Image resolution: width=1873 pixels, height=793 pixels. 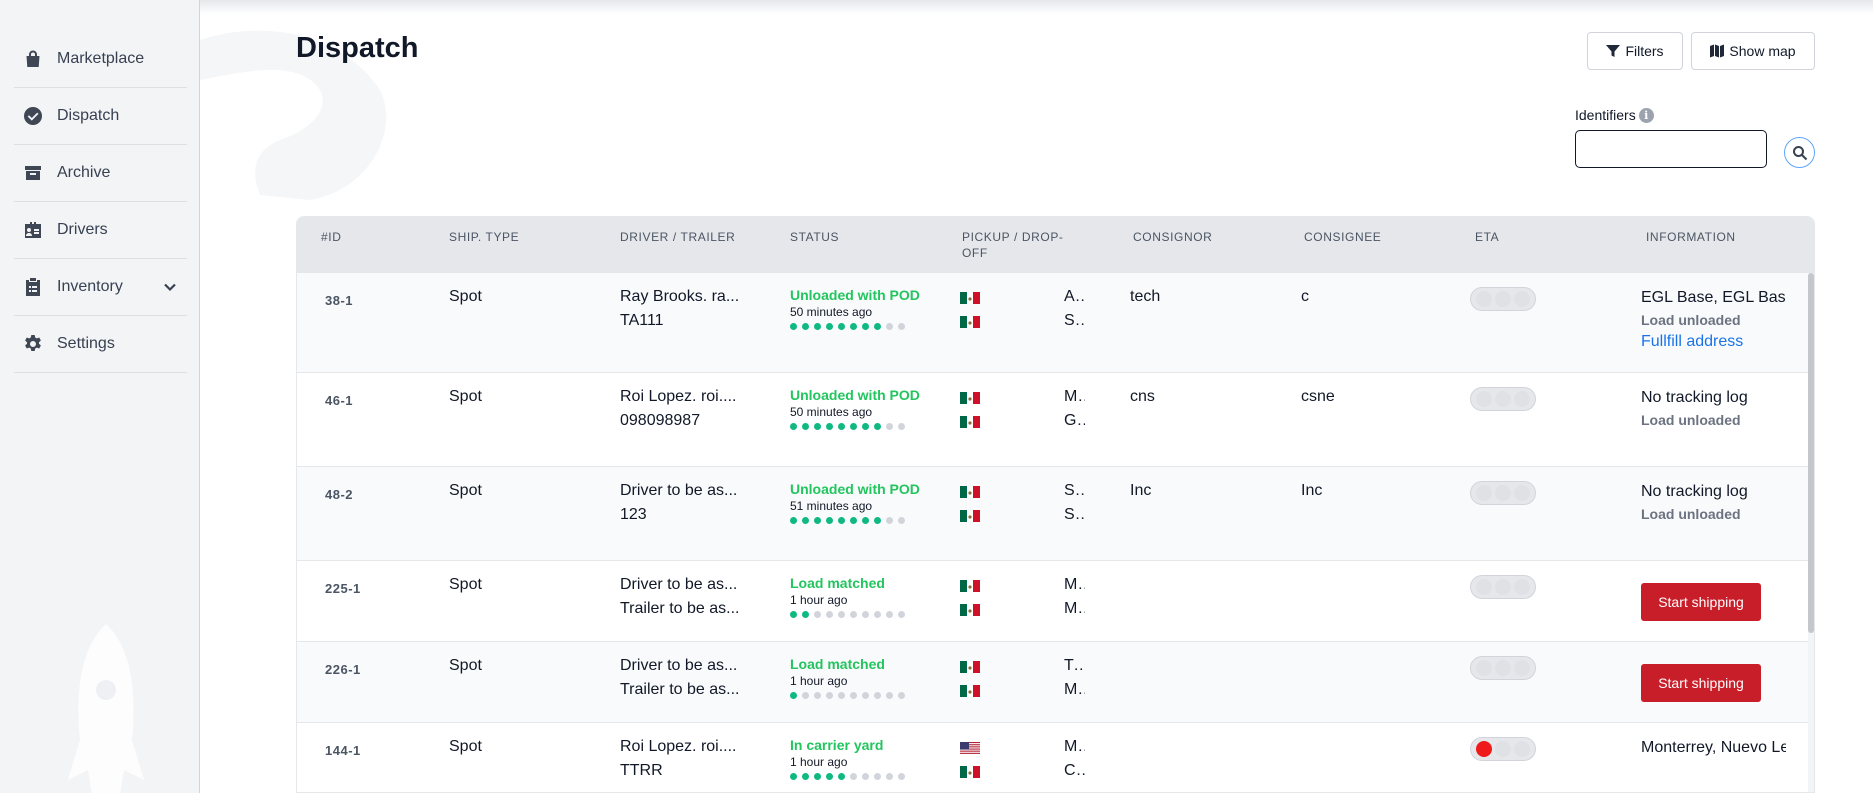 I want to click on trailer-name: TA111, so click(x=642, y=320).